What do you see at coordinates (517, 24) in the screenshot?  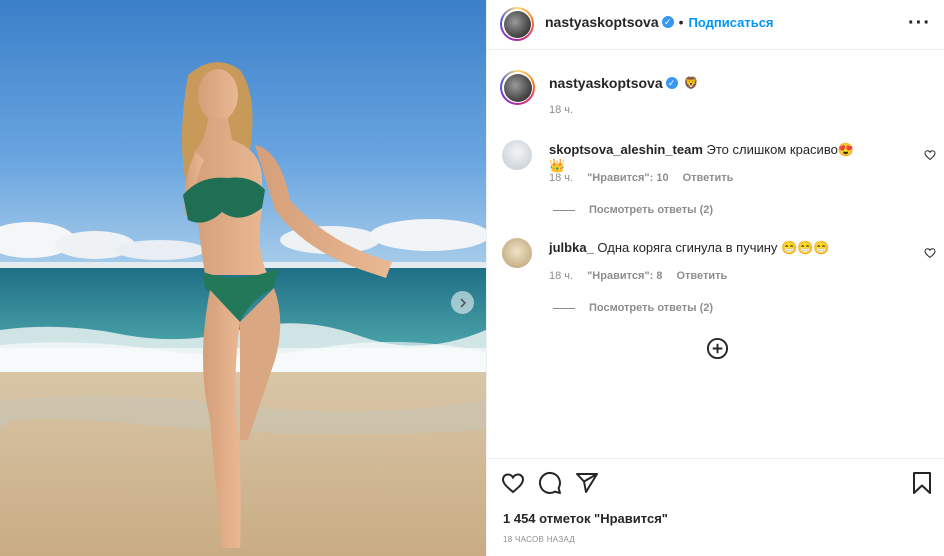 I see `author-avatar` at bounding box center [517, 24].